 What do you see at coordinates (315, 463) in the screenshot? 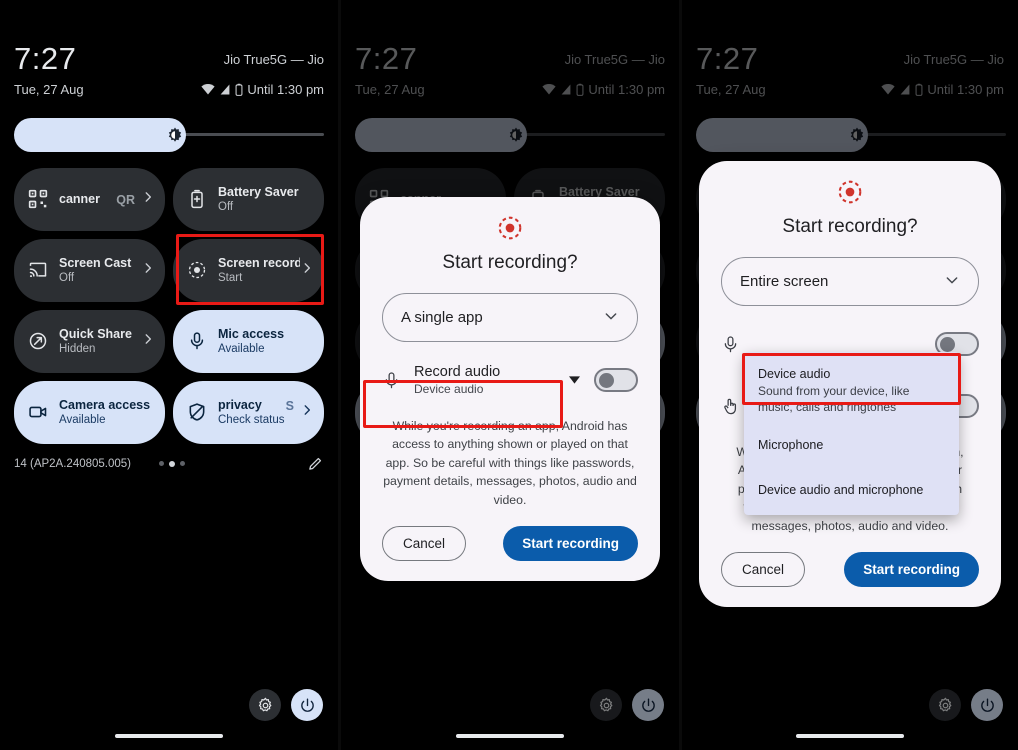
I see `pencil-icon` at bounding box center [315, 463].